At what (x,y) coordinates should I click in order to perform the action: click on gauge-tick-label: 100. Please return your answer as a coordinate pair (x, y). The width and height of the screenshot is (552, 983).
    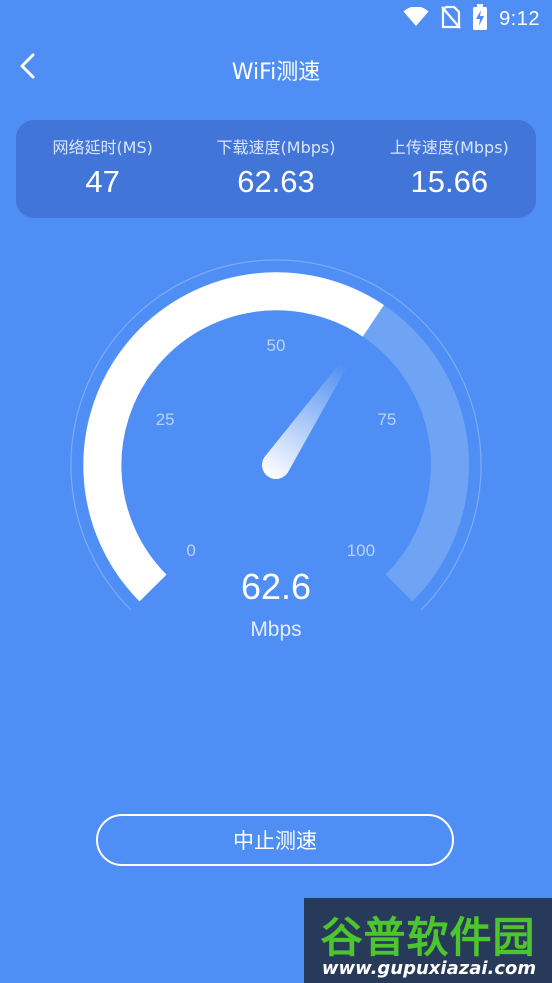
    Looking at the image, I should click on (361, 550).